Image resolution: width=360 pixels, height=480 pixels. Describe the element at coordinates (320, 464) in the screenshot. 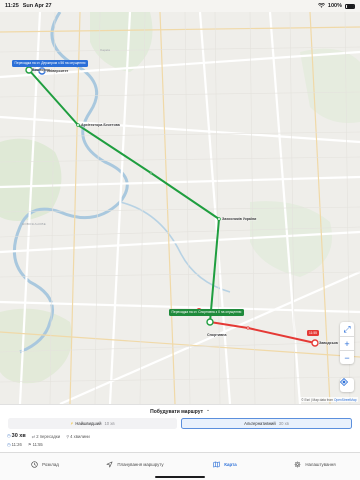

I see `tab-label: Налаштування` at that location.